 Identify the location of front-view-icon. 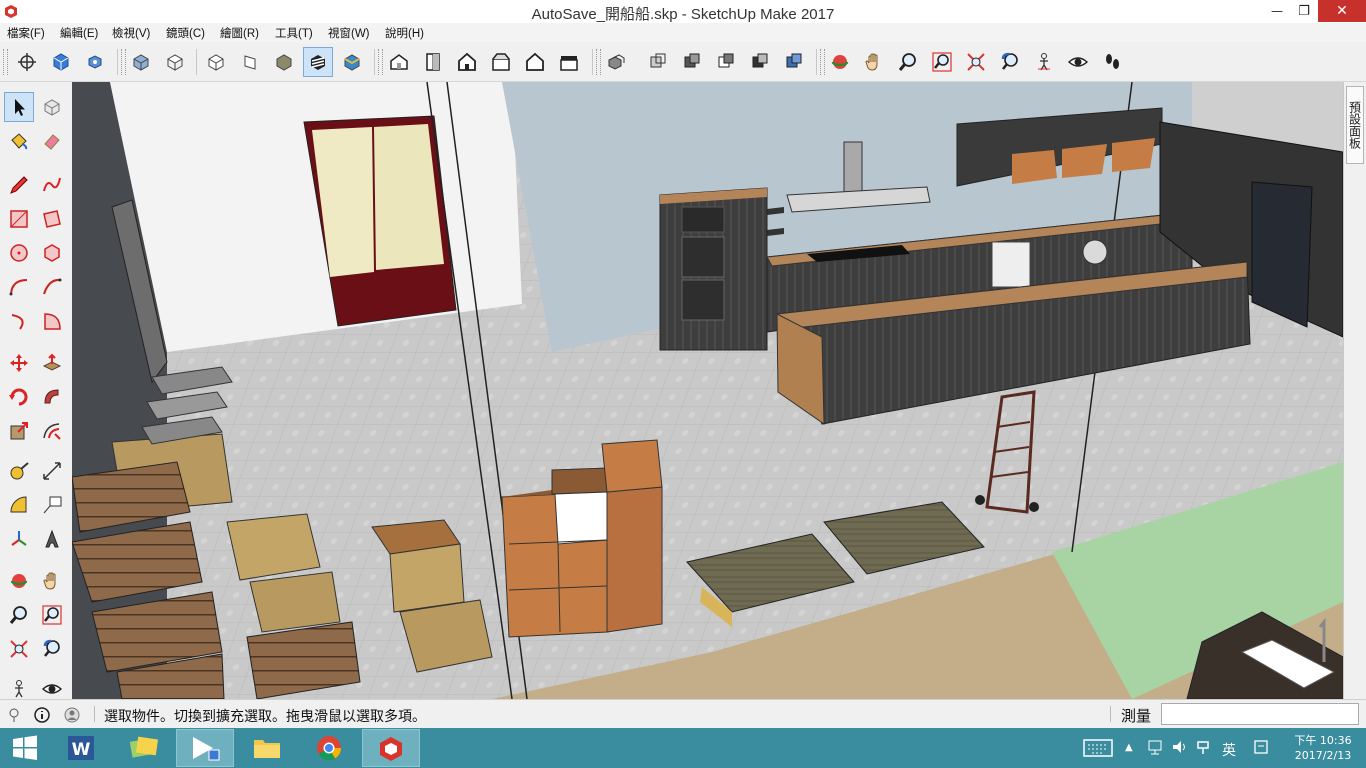
(216, 62).